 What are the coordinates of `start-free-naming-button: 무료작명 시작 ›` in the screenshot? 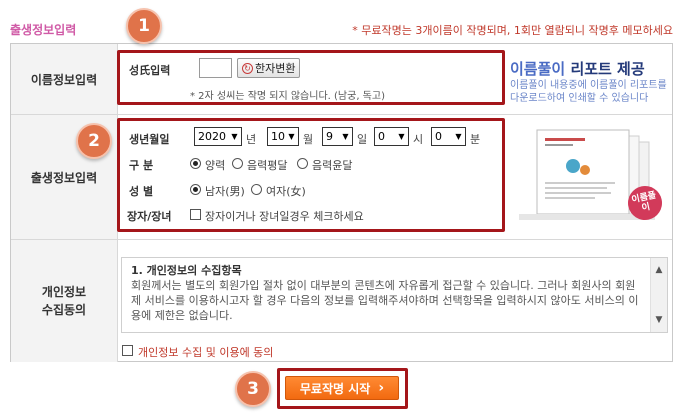 It's located at (342, 388).